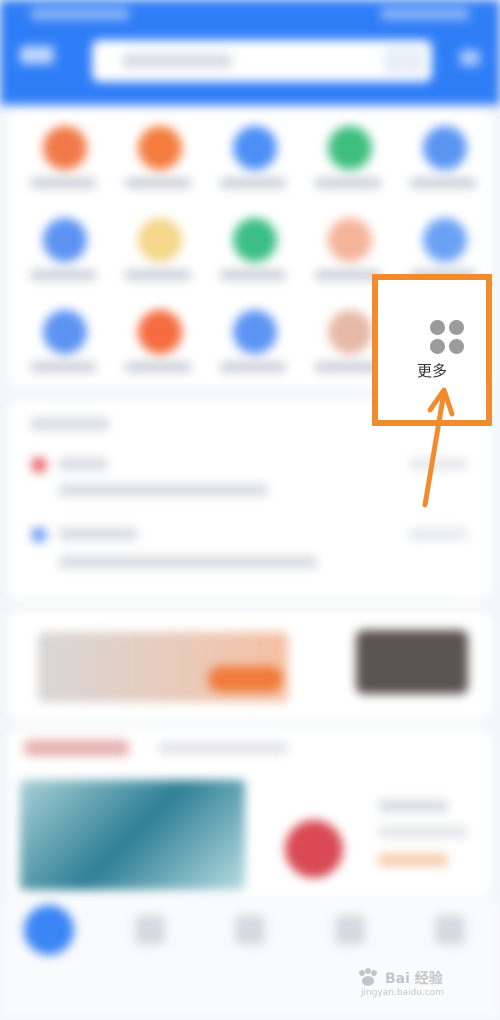 The width and height of the screenshot is (500, 1020). Describe the element at coordinates (368, 977) in the screenshot. I see `paw-icon` at that location.